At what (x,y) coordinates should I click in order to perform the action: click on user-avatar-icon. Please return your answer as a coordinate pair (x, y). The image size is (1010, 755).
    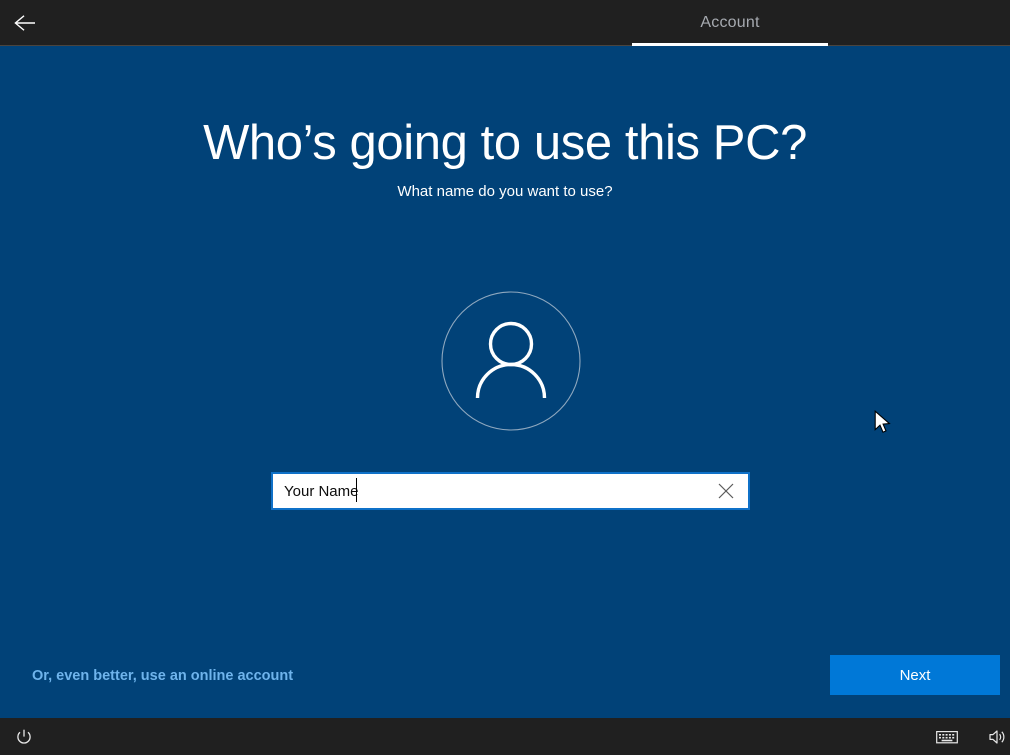
    Looking at the image, I should click on (511, 361).